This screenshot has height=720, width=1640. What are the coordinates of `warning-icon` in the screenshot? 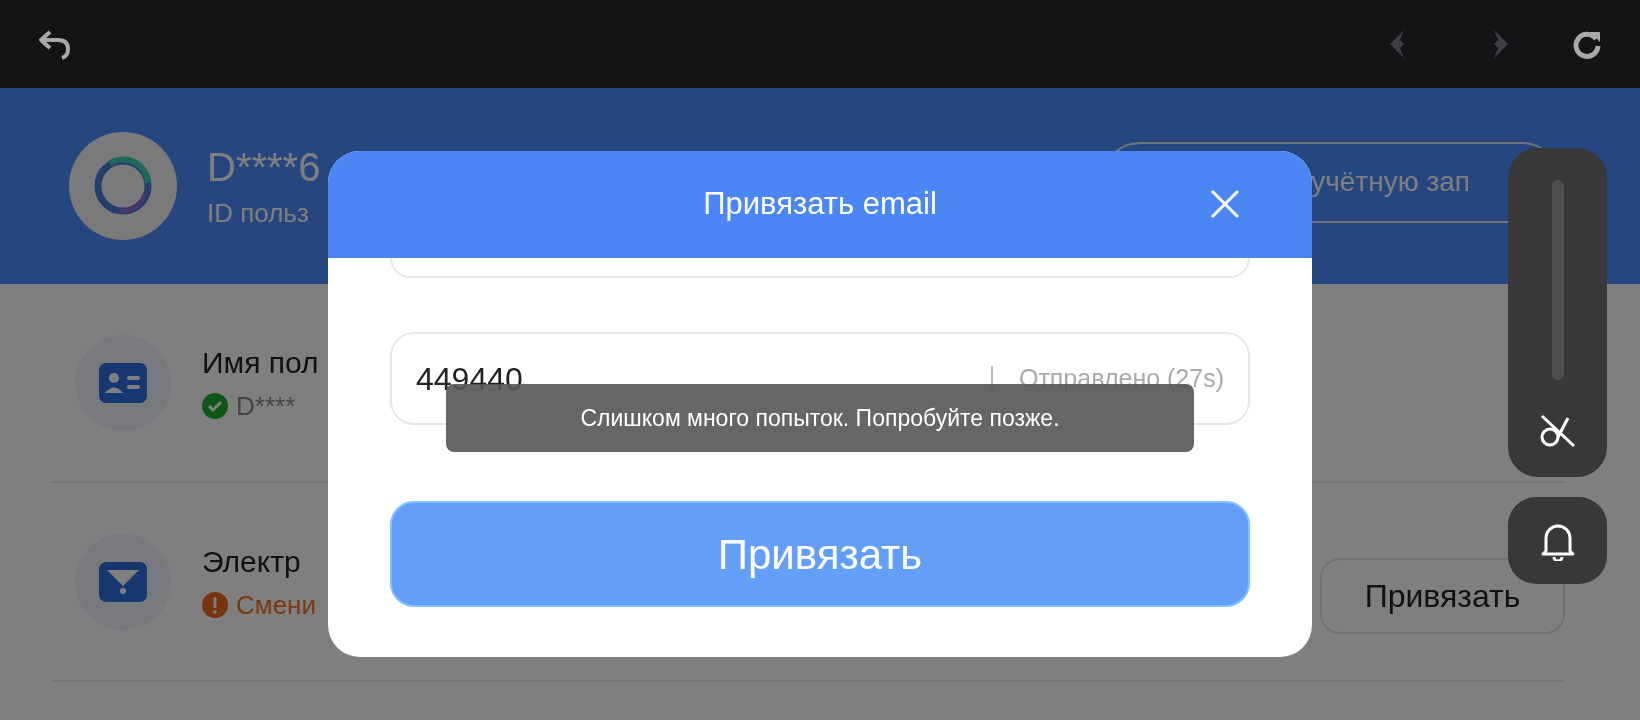 It's located at (215, 604).